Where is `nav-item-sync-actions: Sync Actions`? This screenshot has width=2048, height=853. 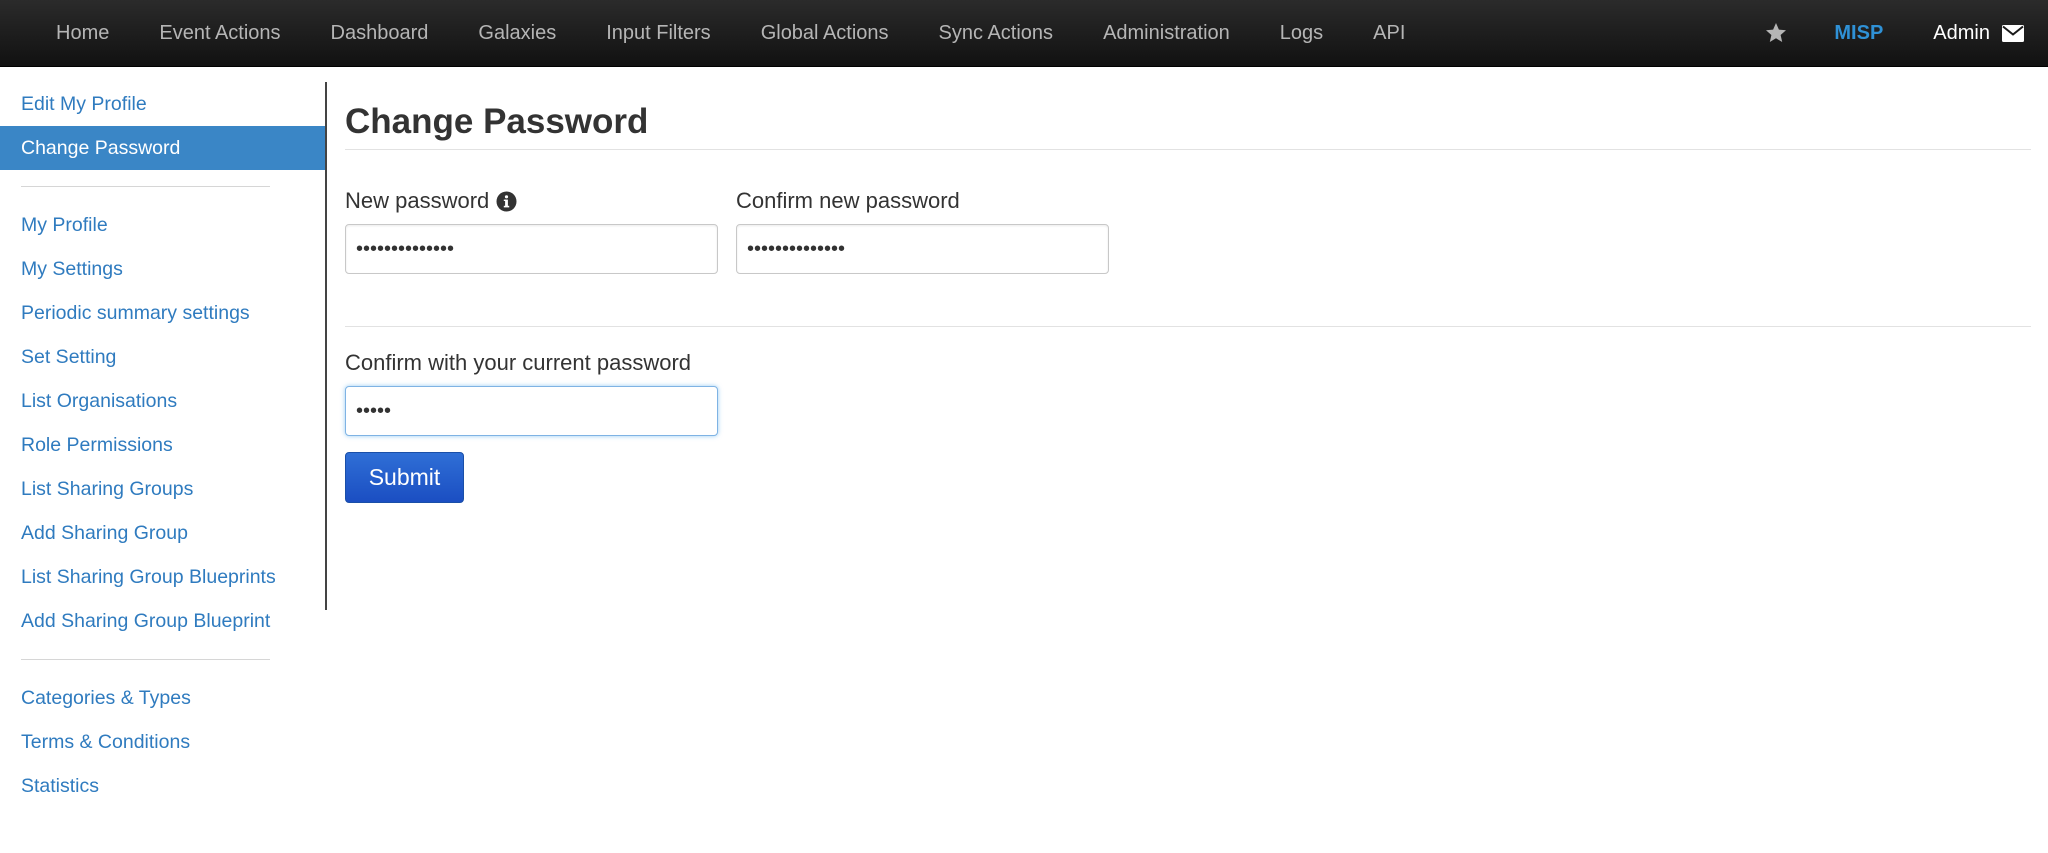
nav-item-sync-actions: Sync Actions is located at coordinates (996, 33).